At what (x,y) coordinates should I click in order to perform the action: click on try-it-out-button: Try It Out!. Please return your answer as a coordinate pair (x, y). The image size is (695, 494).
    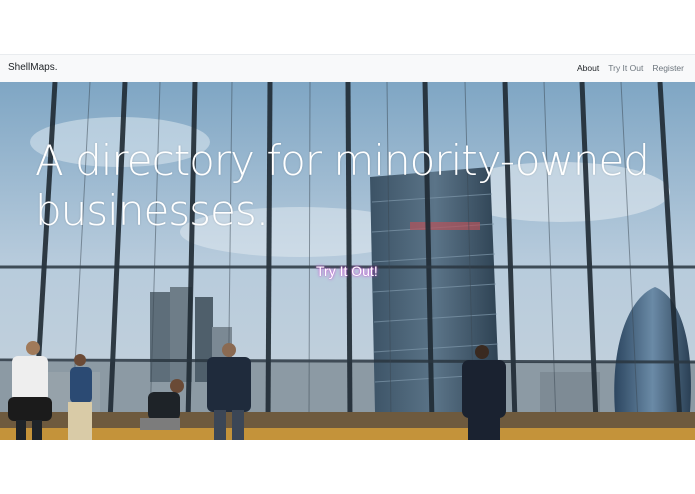
    Looking at the image, I should click on (347, 271).